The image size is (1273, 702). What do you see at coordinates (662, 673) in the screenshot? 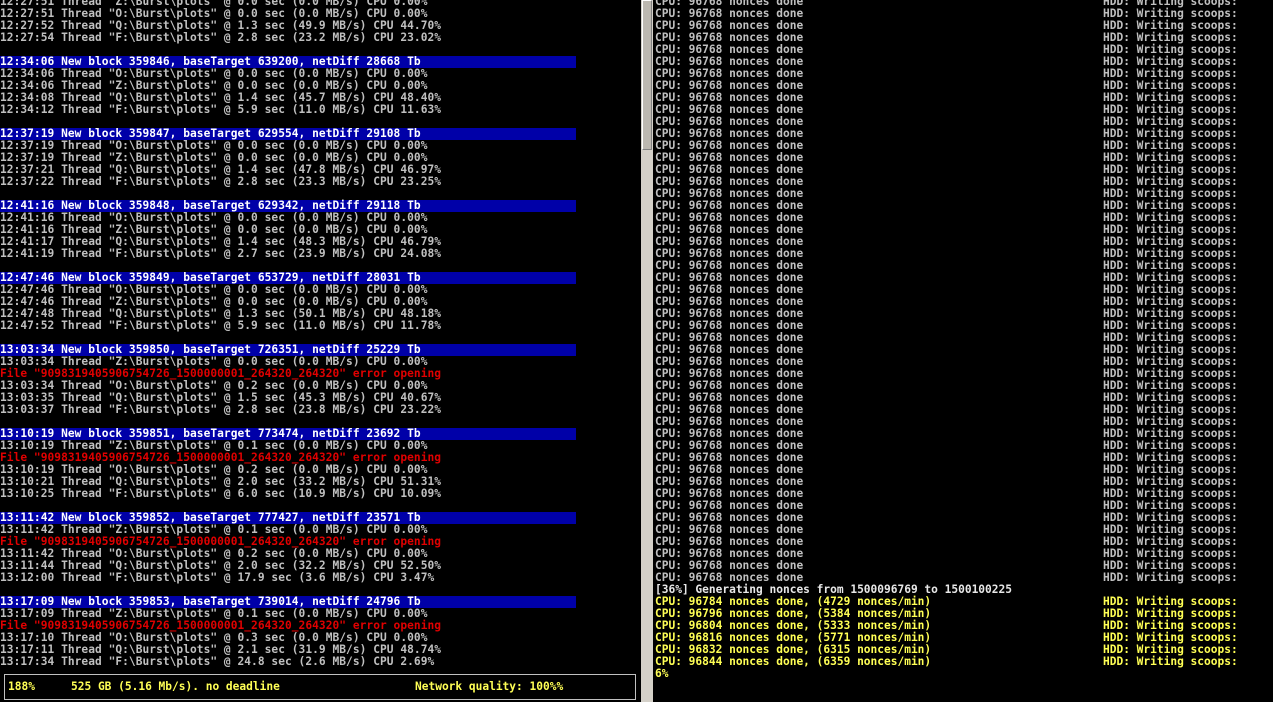
I see `cpu-status: 6%` at bounding box center [662, 673].